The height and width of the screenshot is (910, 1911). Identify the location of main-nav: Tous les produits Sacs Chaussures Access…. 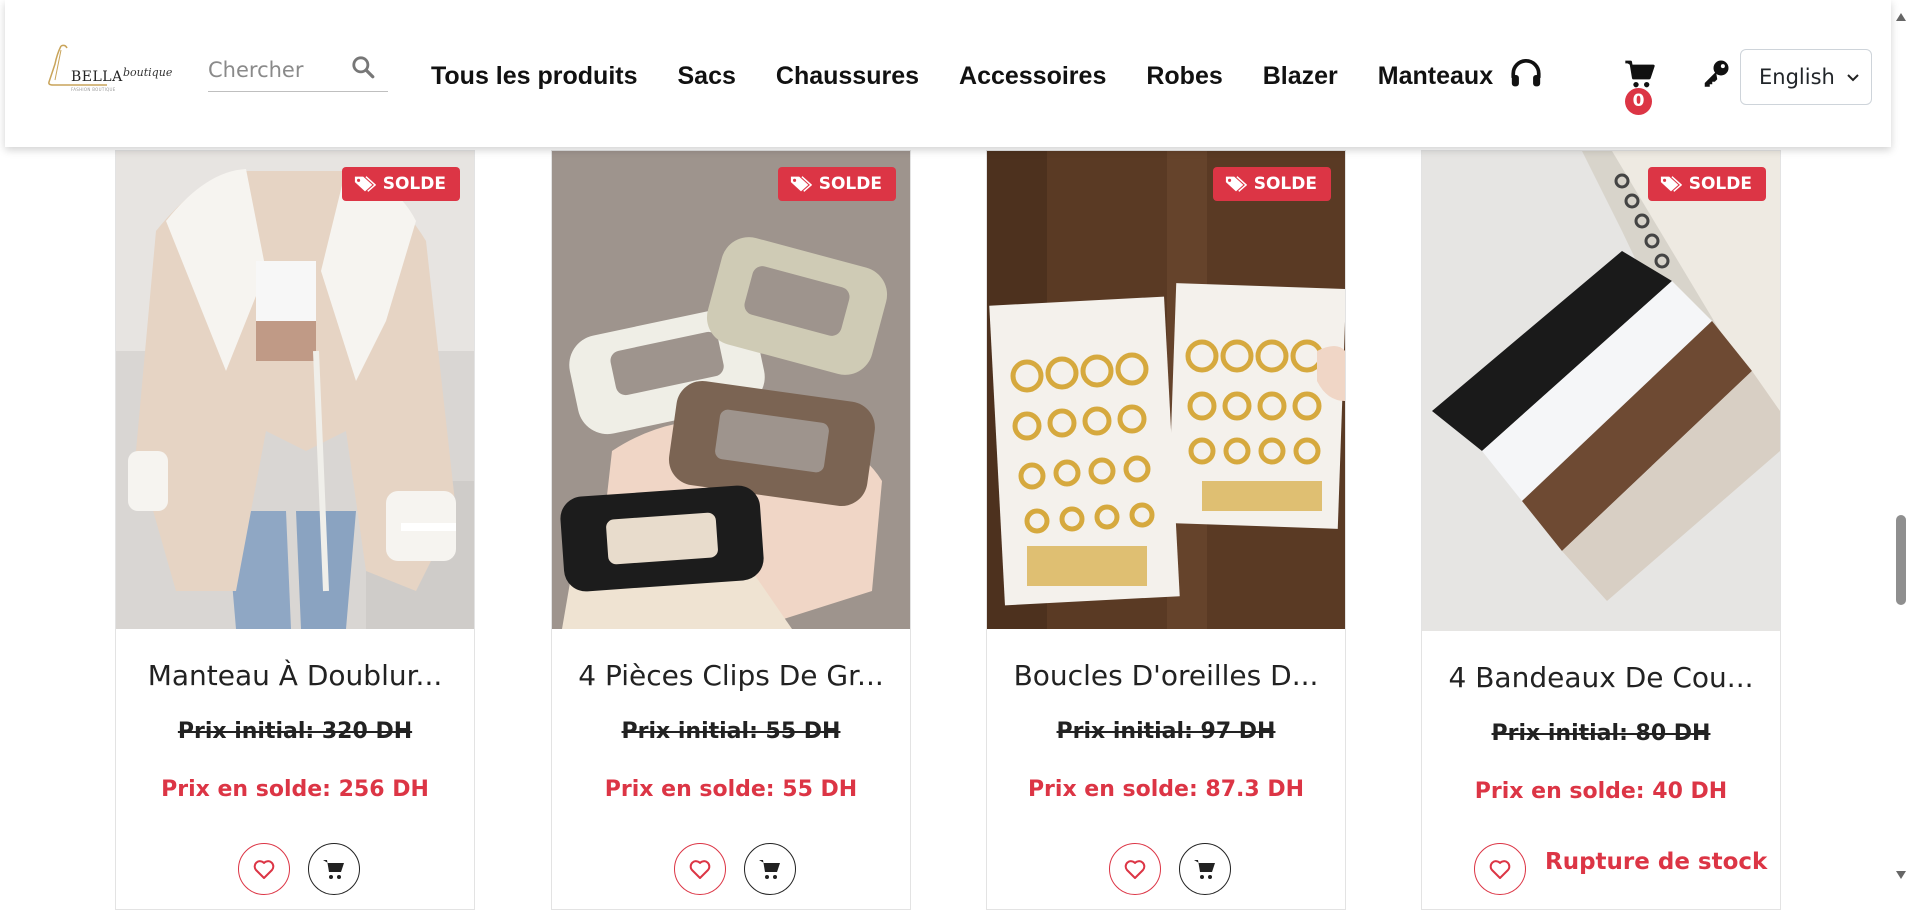
(982, 76).